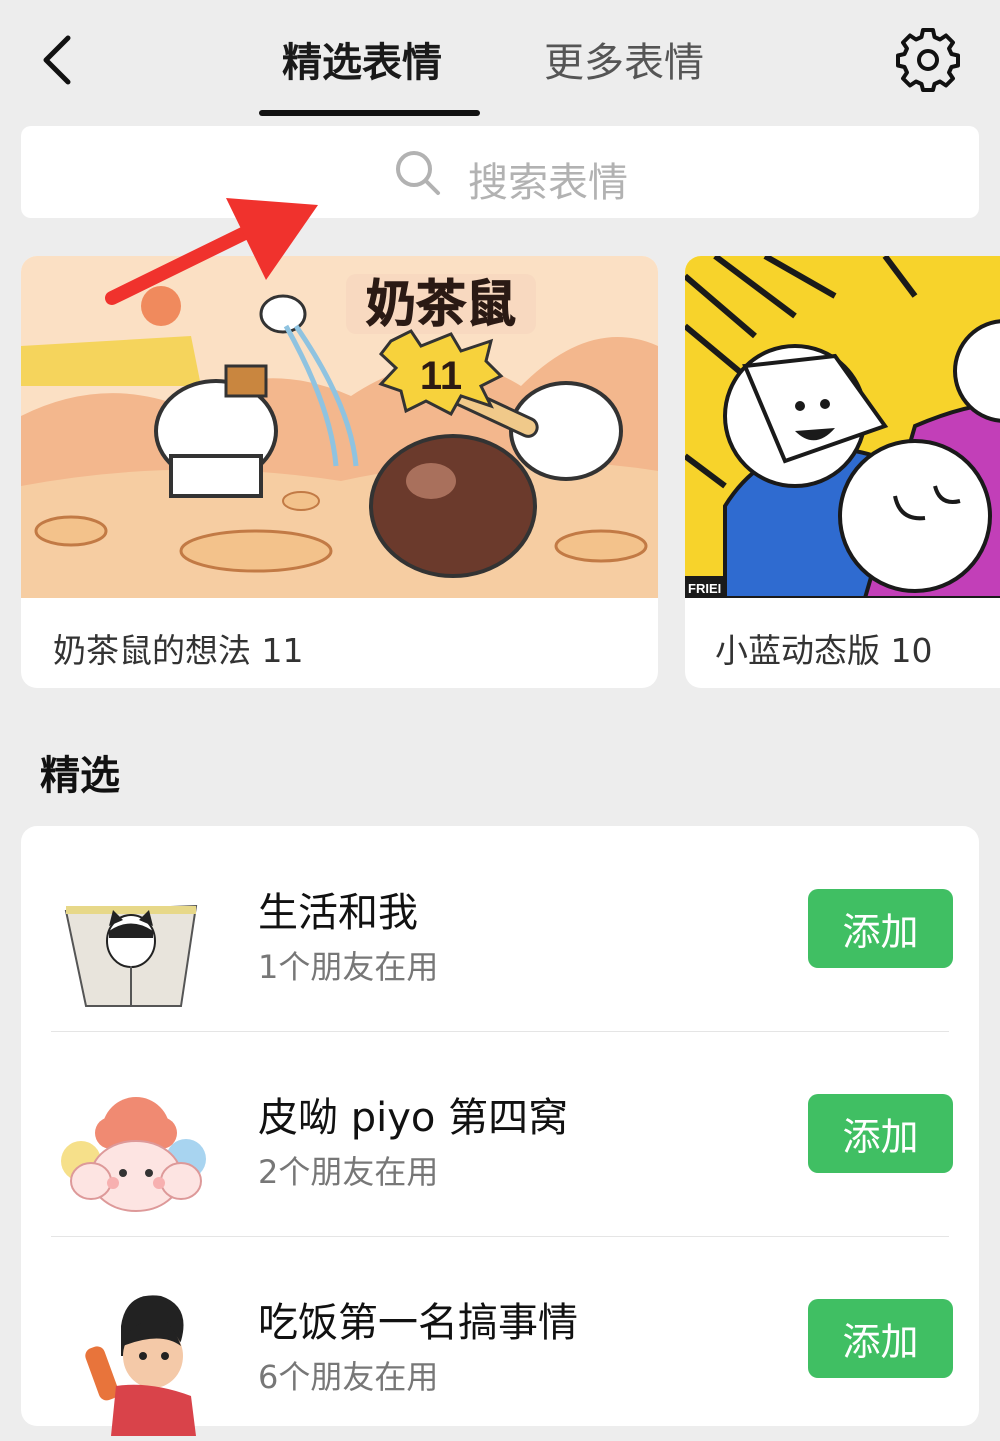 The image size is (1000, 1441). I want to click on pack-usage: 2个朋友在用, so click(348, 1172).